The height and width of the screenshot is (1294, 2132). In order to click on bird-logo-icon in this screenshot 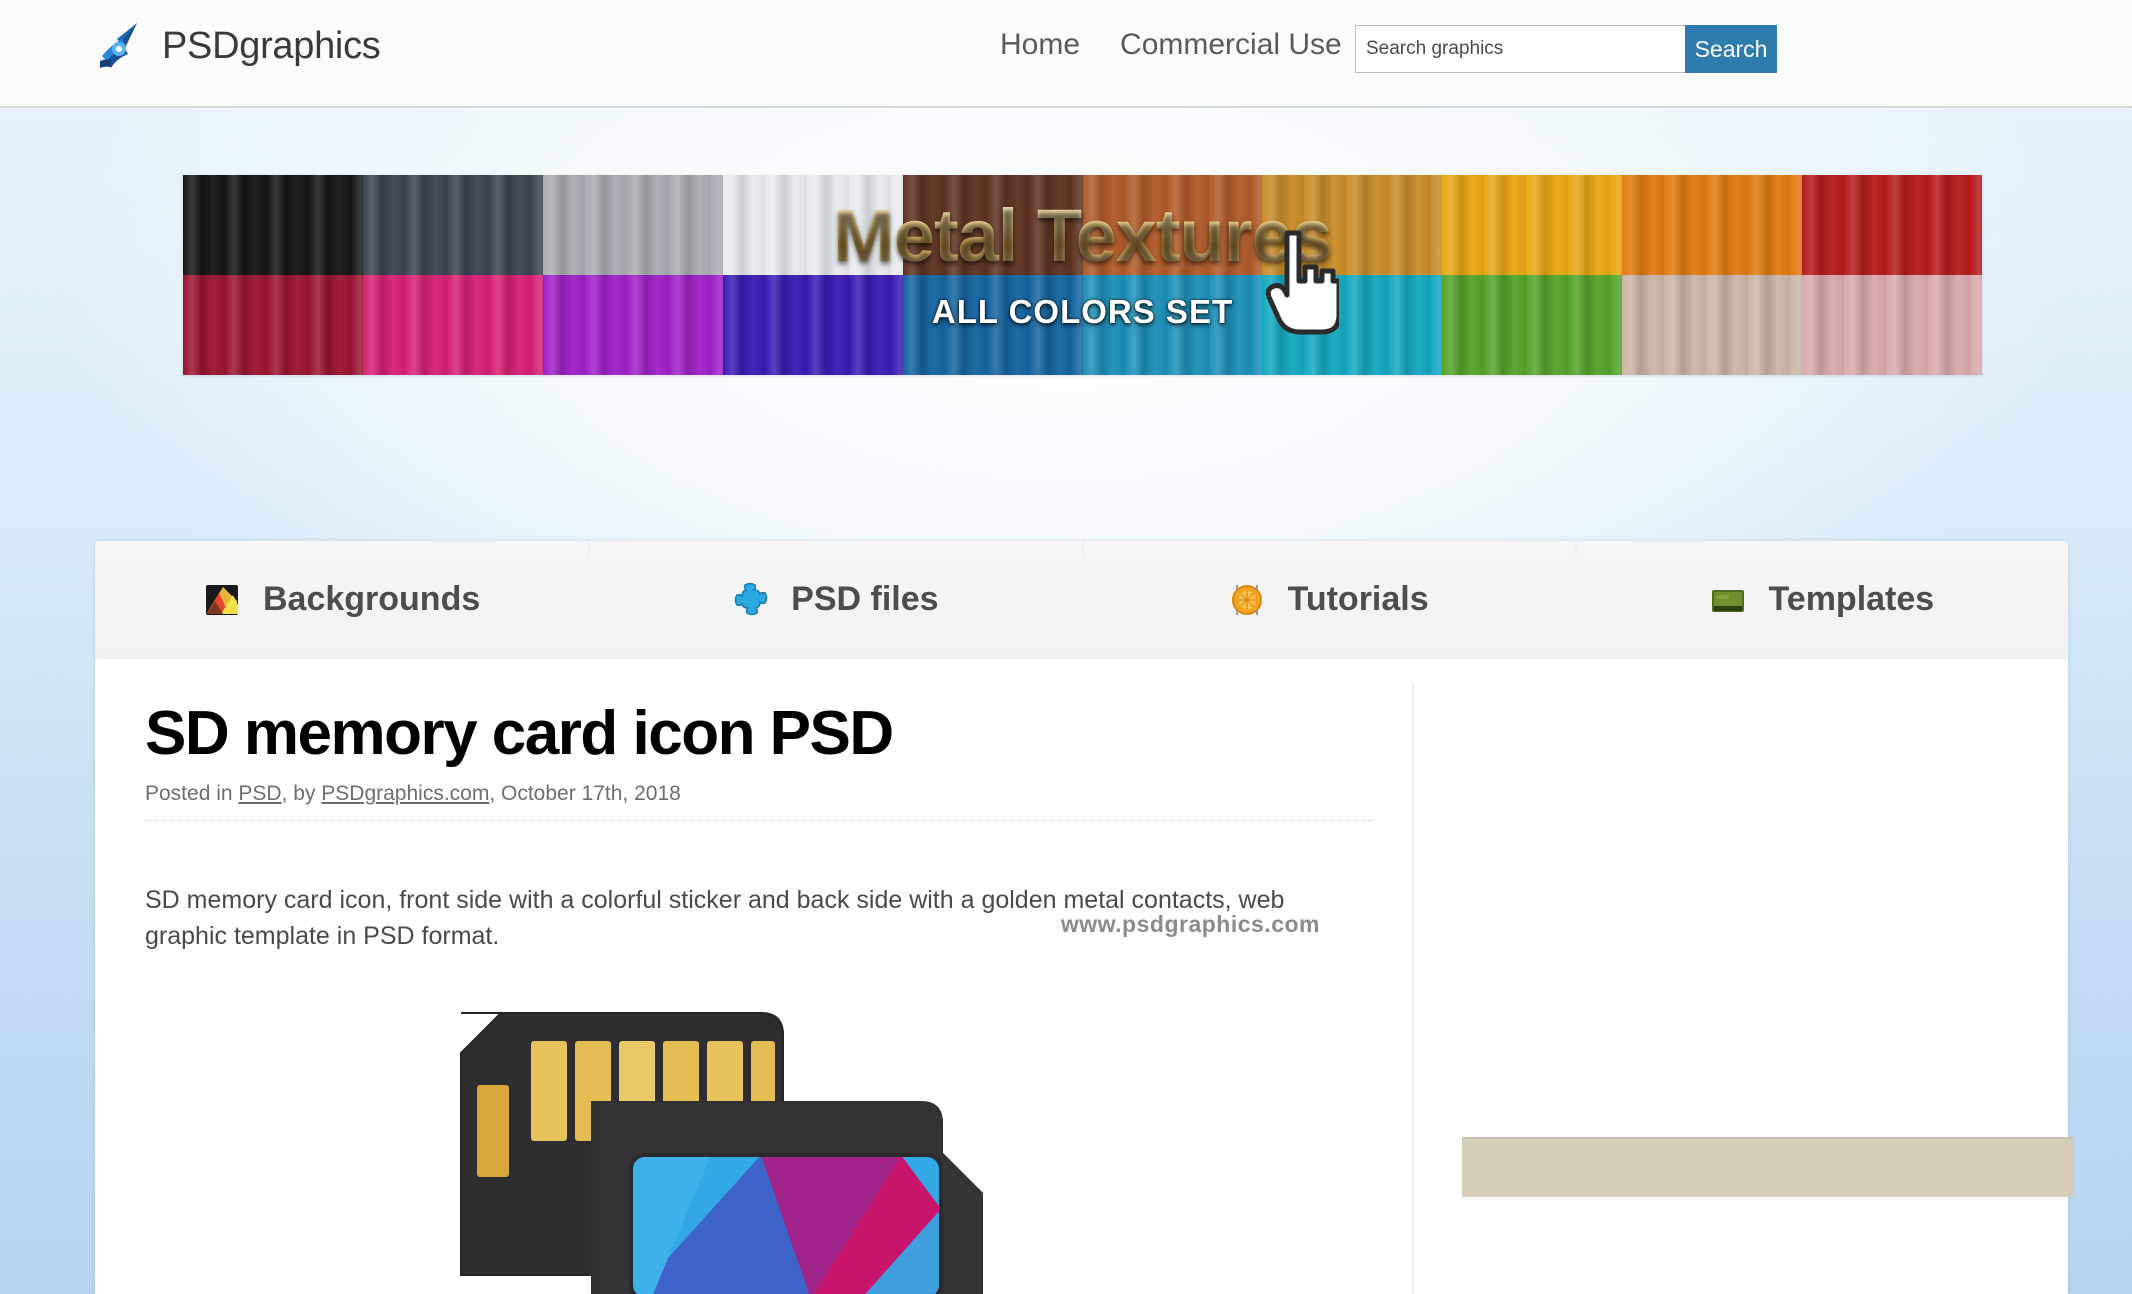, I will do `click(120, 46)`.